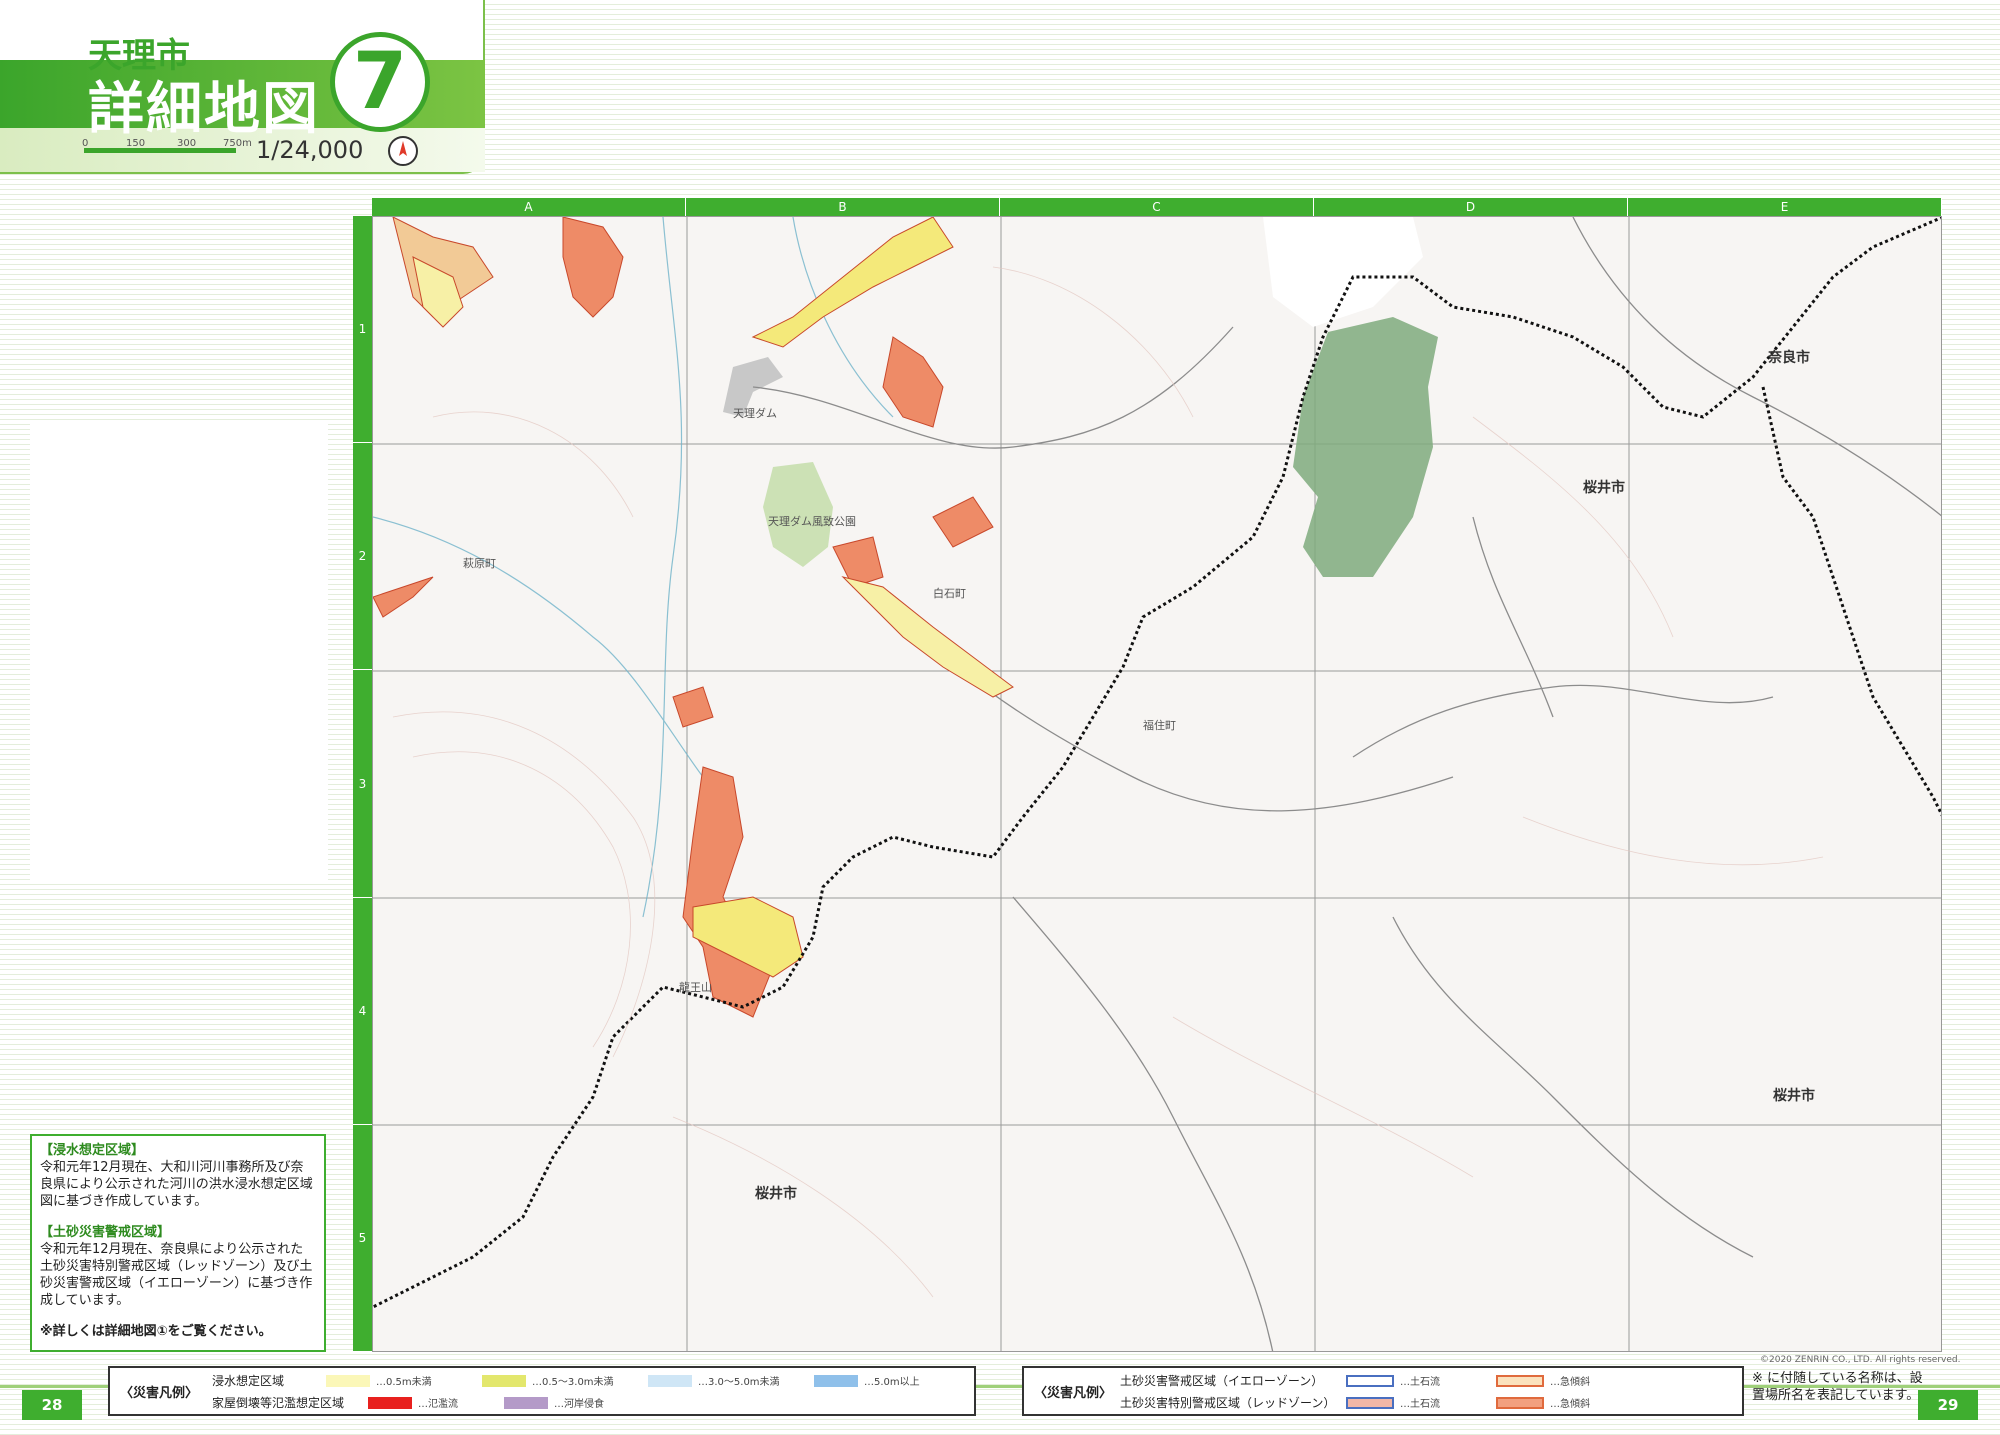 The width and height of the screenshot is (2000, 1435). What do you see at coordinates (1785, 207) in the screenshot?
I see `grid-col-e: E` at bounding box center [1785, 207].